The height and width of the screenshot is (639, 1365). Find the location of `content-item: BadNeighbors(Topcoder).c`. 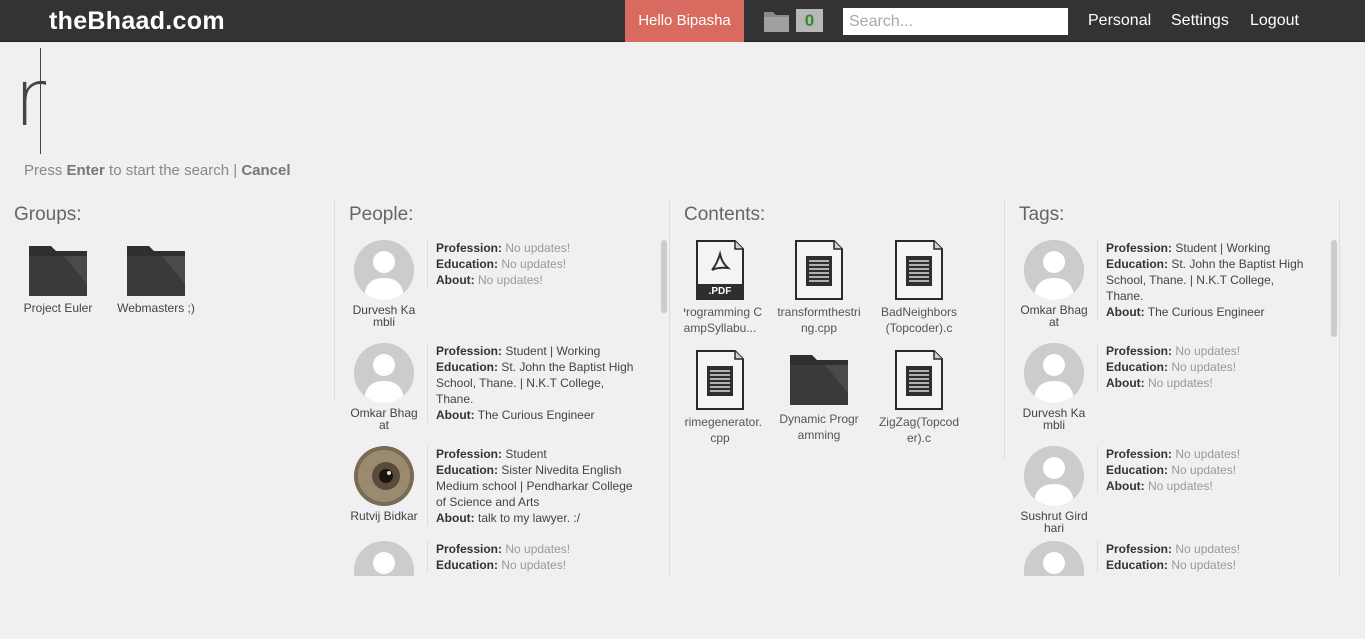

content-item: BadNeighbors(Topcoder).c is located at coordinates (919, 288).